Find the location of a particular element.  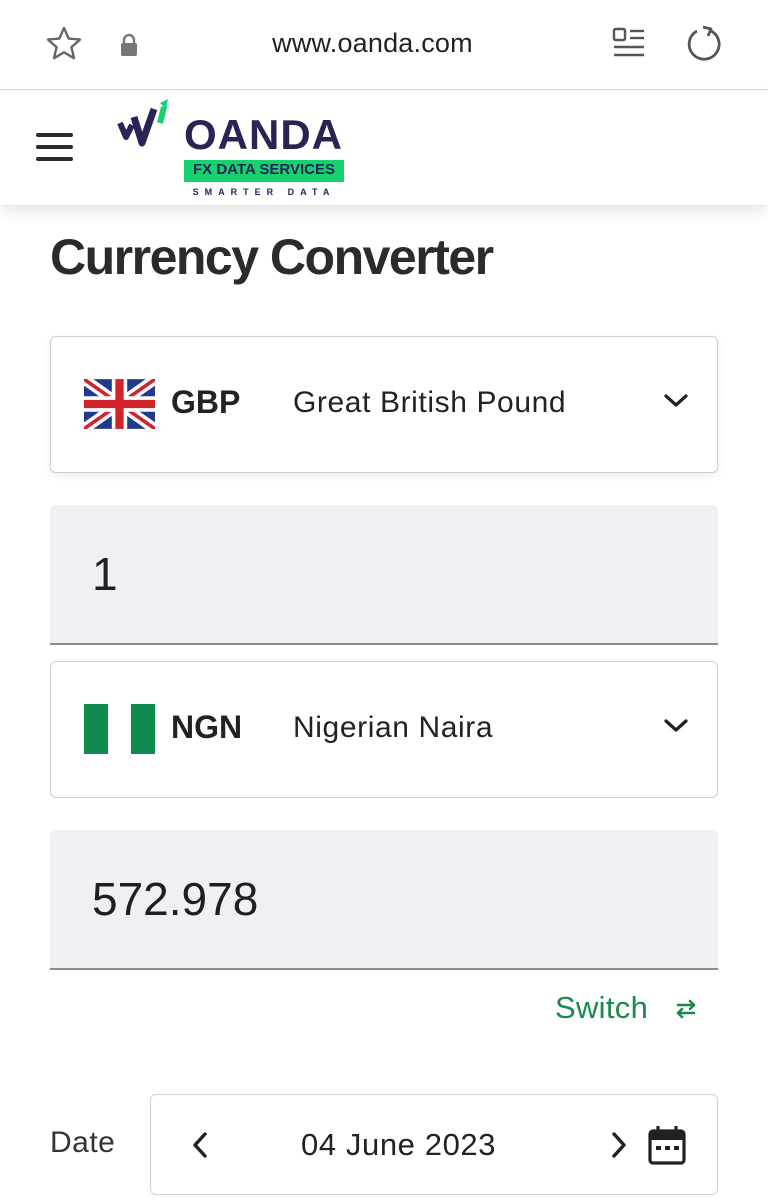

to-currency-name: Nigerian Naira is located at coordinates (393, 727).